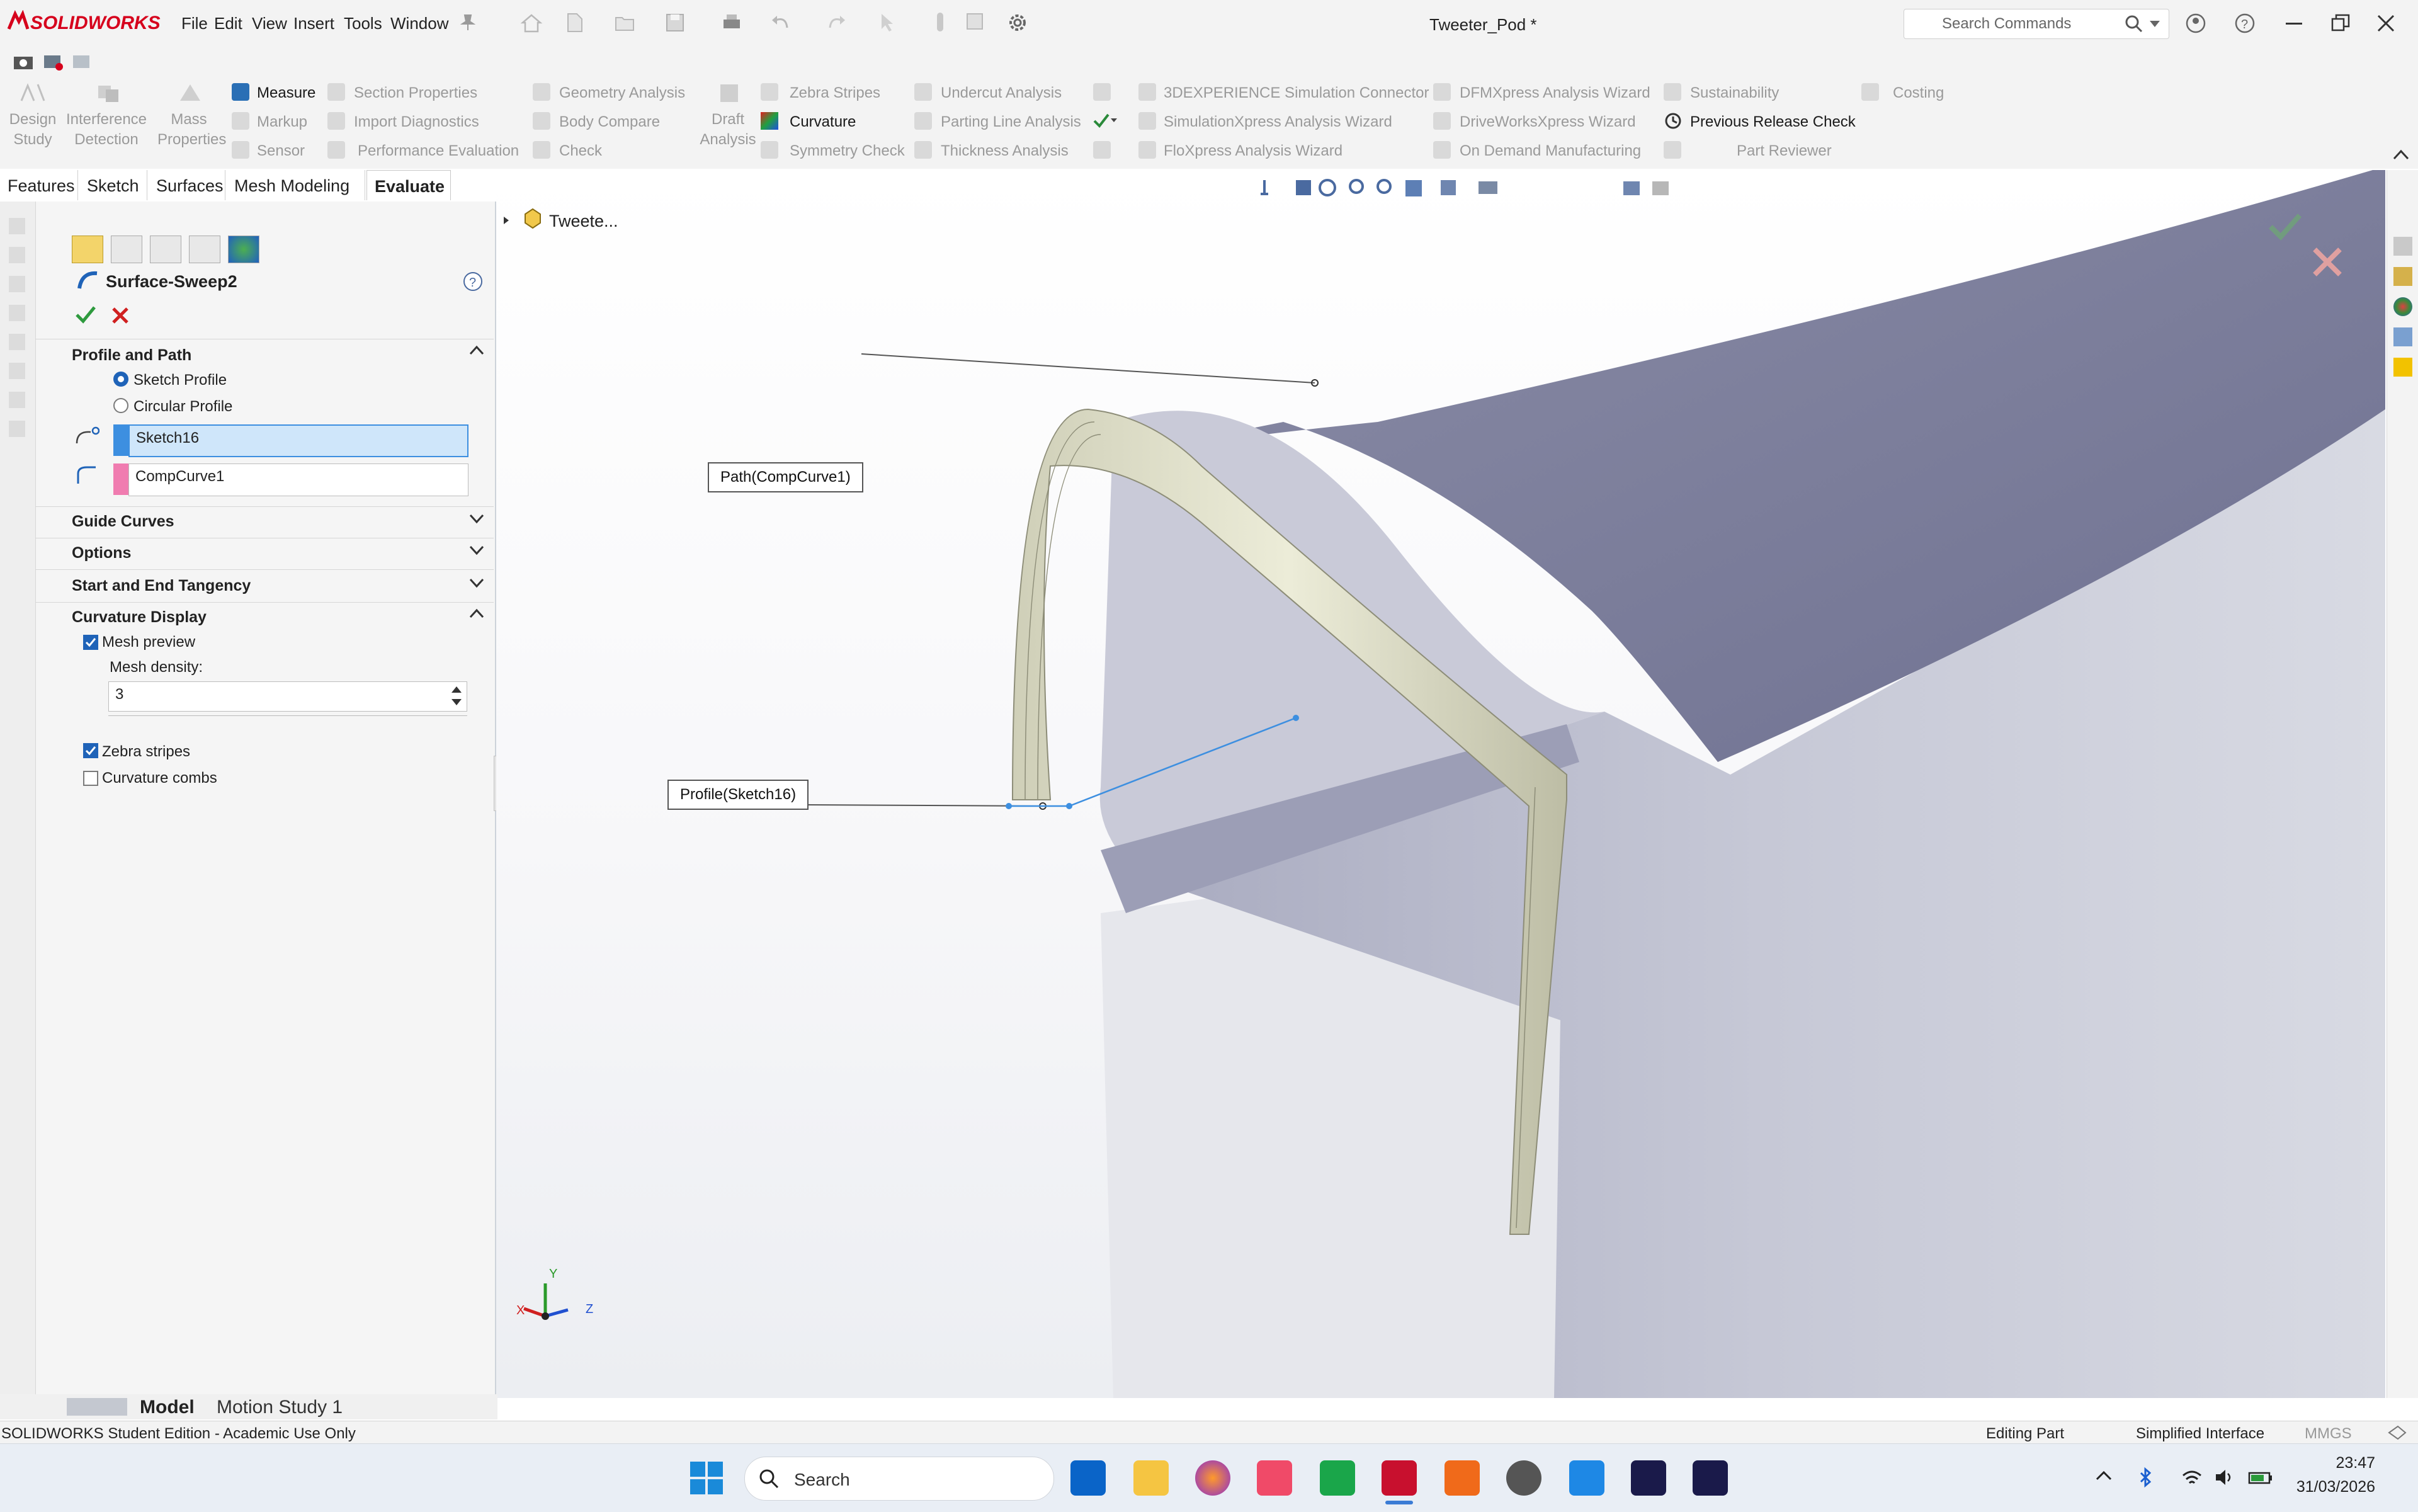 The height and width of the screenshot is (1512, 2418). Describe the element at coordinates (108, 94) in the screenshot. I see `interference-detection-icon` at that location.